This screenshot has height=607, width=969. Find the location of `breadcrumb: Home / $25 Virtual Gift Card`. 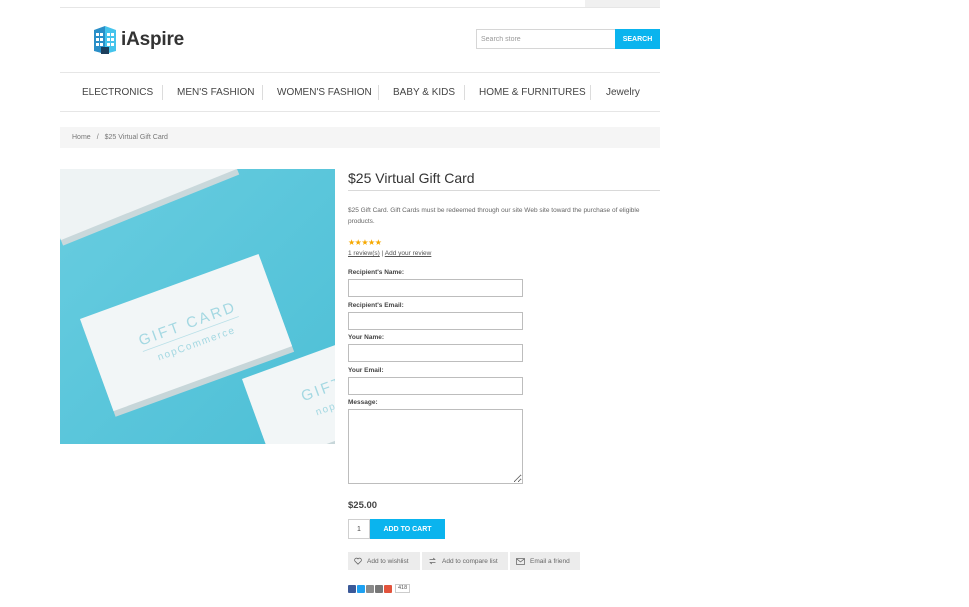

breadcrumb: Home / $25 Virtual Gift Card is located at coordinates (360, 137).